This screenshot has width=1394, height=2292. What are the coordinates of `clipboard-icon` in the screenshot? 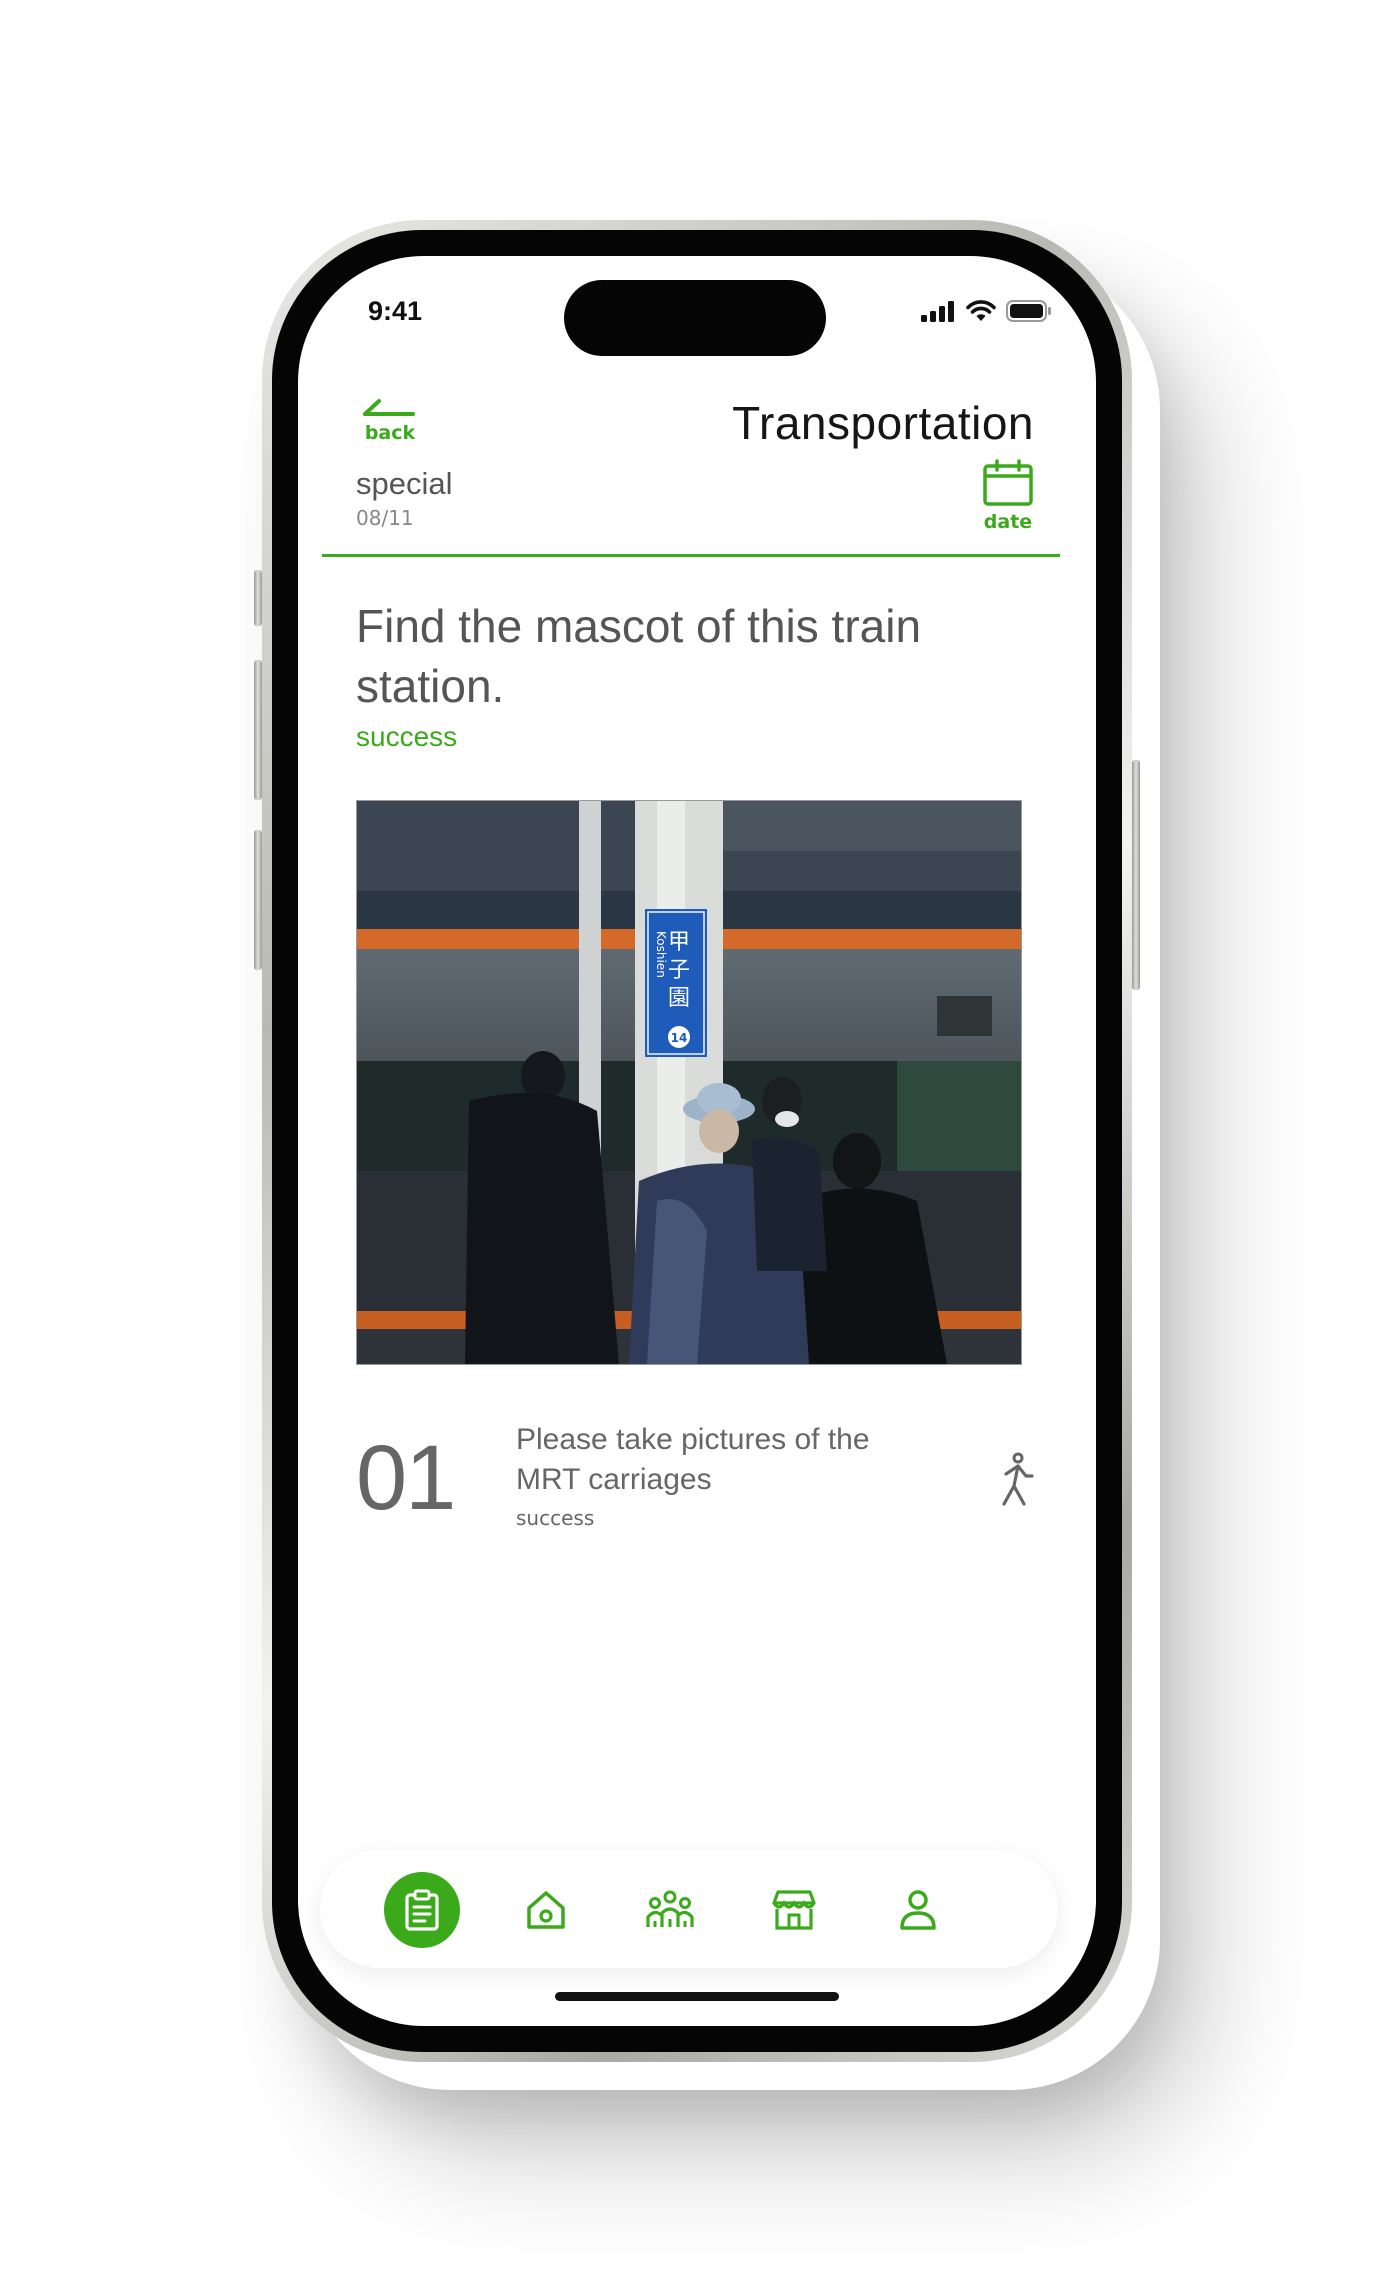 It's located at (422, 1910).